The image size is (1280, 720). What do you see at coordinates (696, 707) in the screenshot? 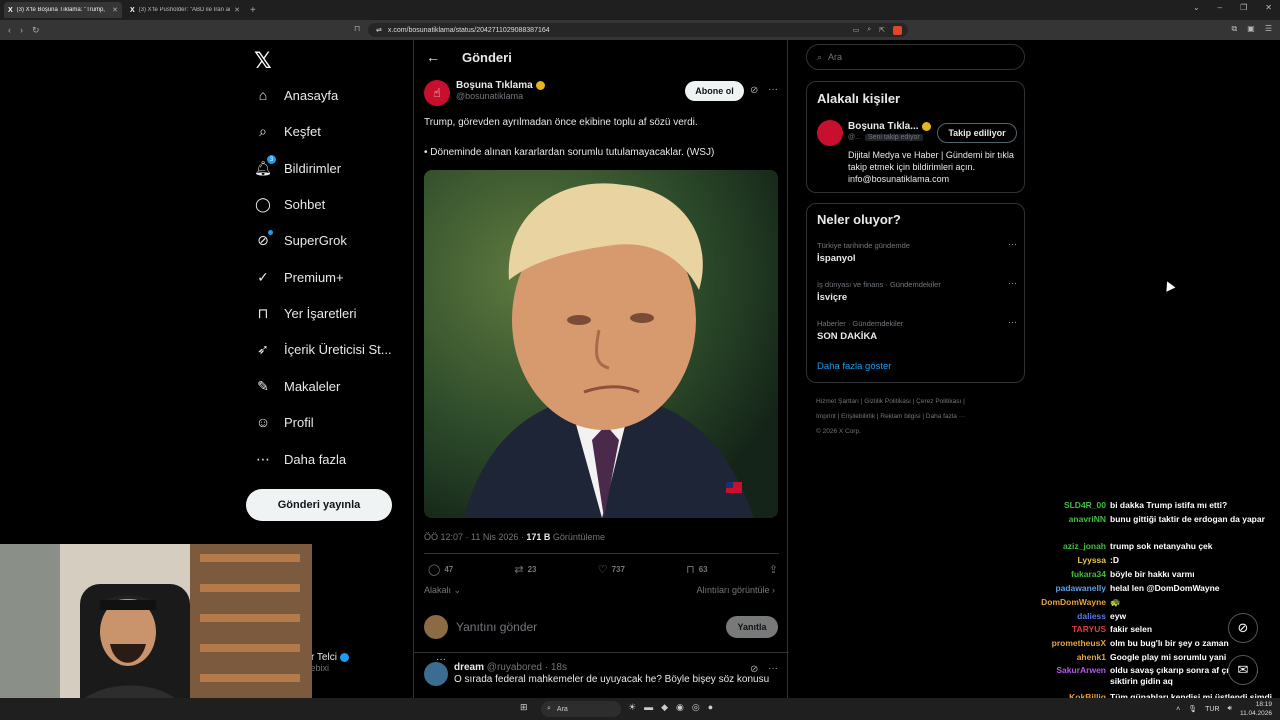
I see `steam-icon: ◎` at bounding box center [696, 707].